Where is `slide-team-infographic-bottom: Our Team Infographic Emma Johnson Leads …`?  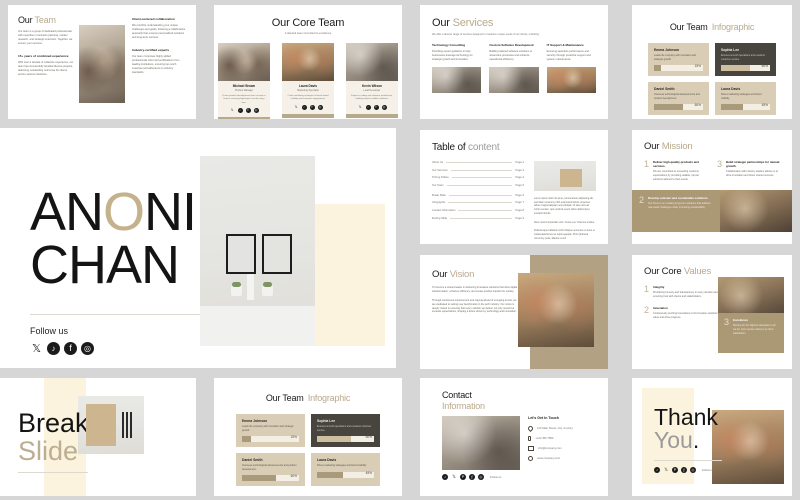
slide-team-infographic-bottom: Our Team Infographic Emma Johnson Leads … is located at coordinates (308, 437).